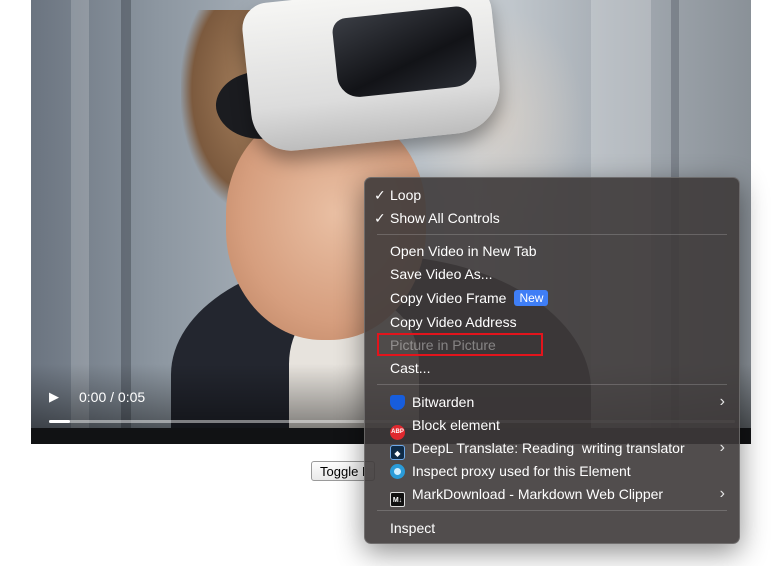  I want to click on menu-item-label: Loop, so click(406, 195).